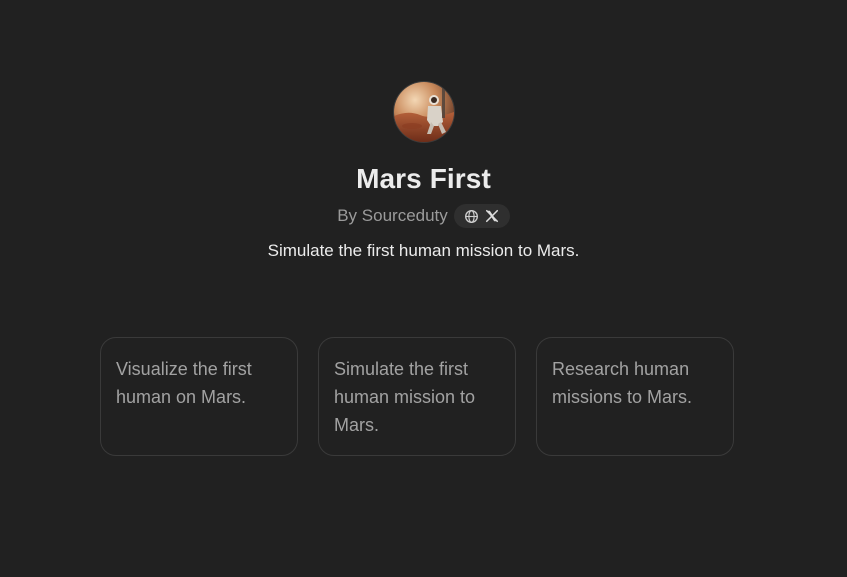 Image resolution: width=847 pixels, height=577 pixels. I want to click on globe-icon, so click(471, 216).